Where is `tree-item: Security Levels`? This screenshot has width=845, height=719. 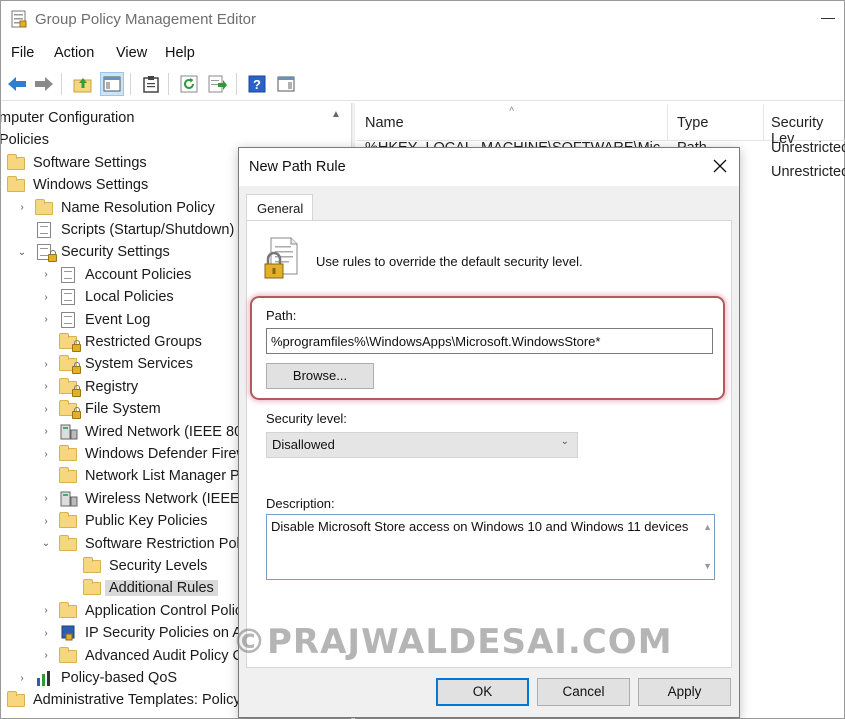
tree-item: Security Levels is located at coordinates (135, 566).